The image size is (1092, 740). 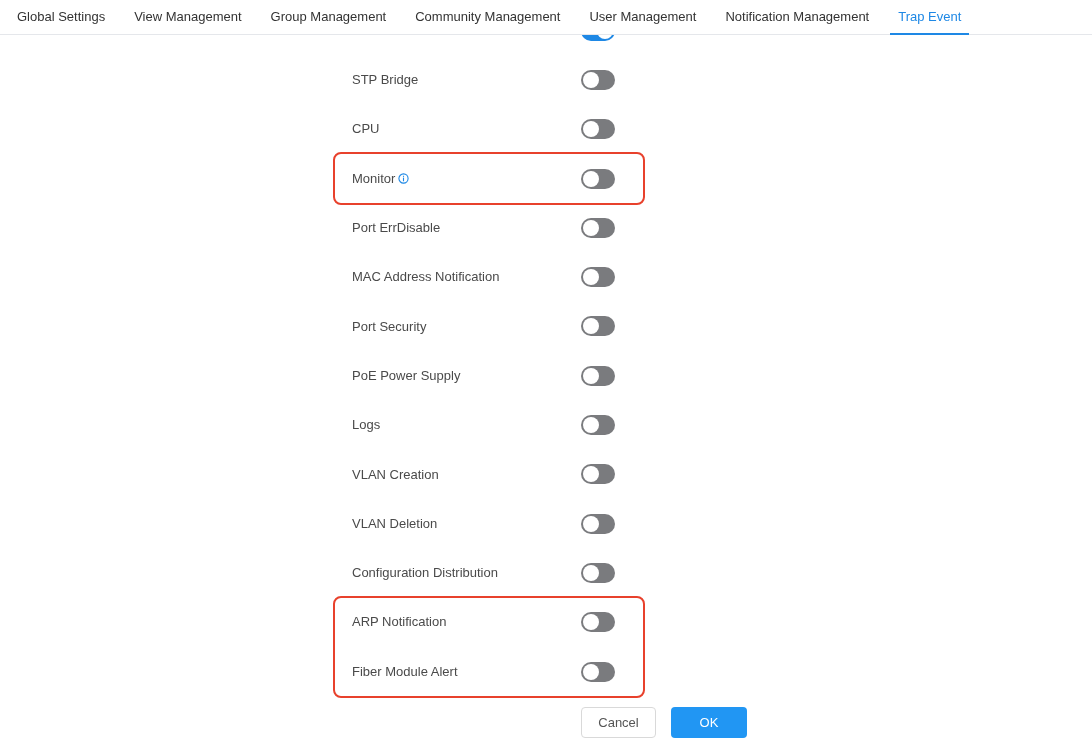 What do you see at coordinates (404, 179) in the screenshot?
I see `info-icon` at bounding box center [404, 179].